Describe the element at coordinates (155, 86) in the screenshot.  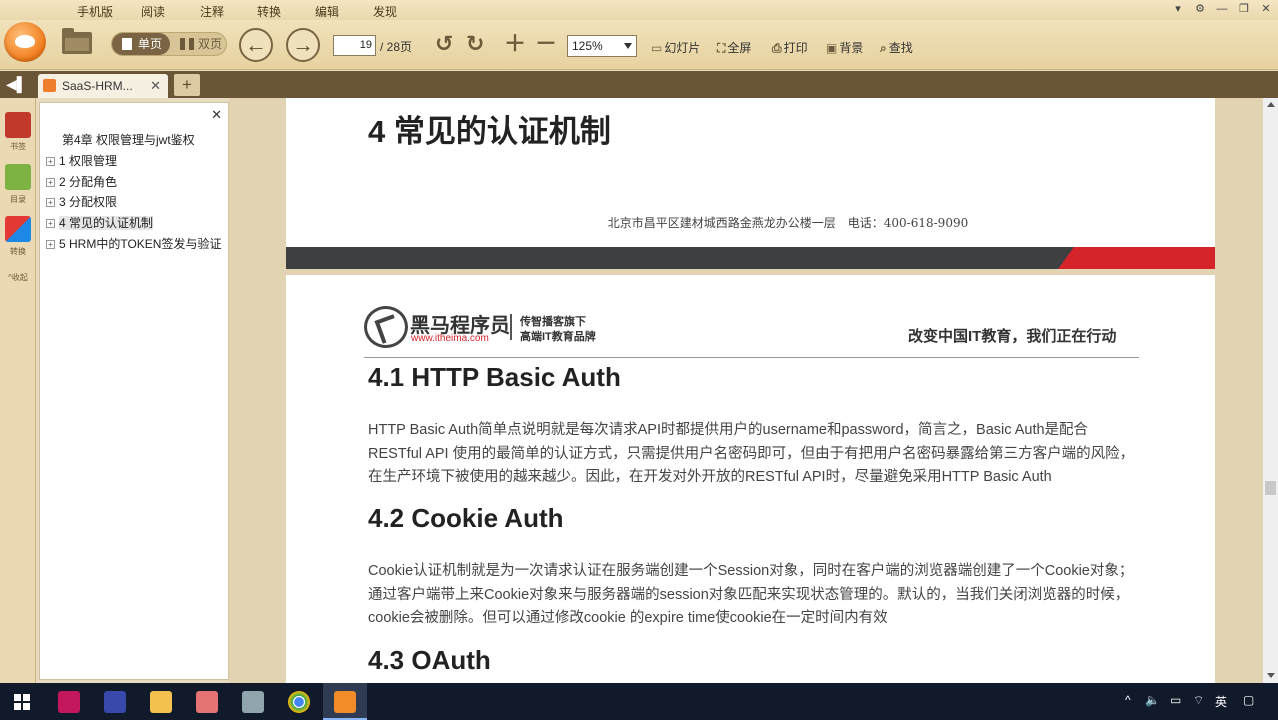
I see `close-tab-icon: ✕` at that location.